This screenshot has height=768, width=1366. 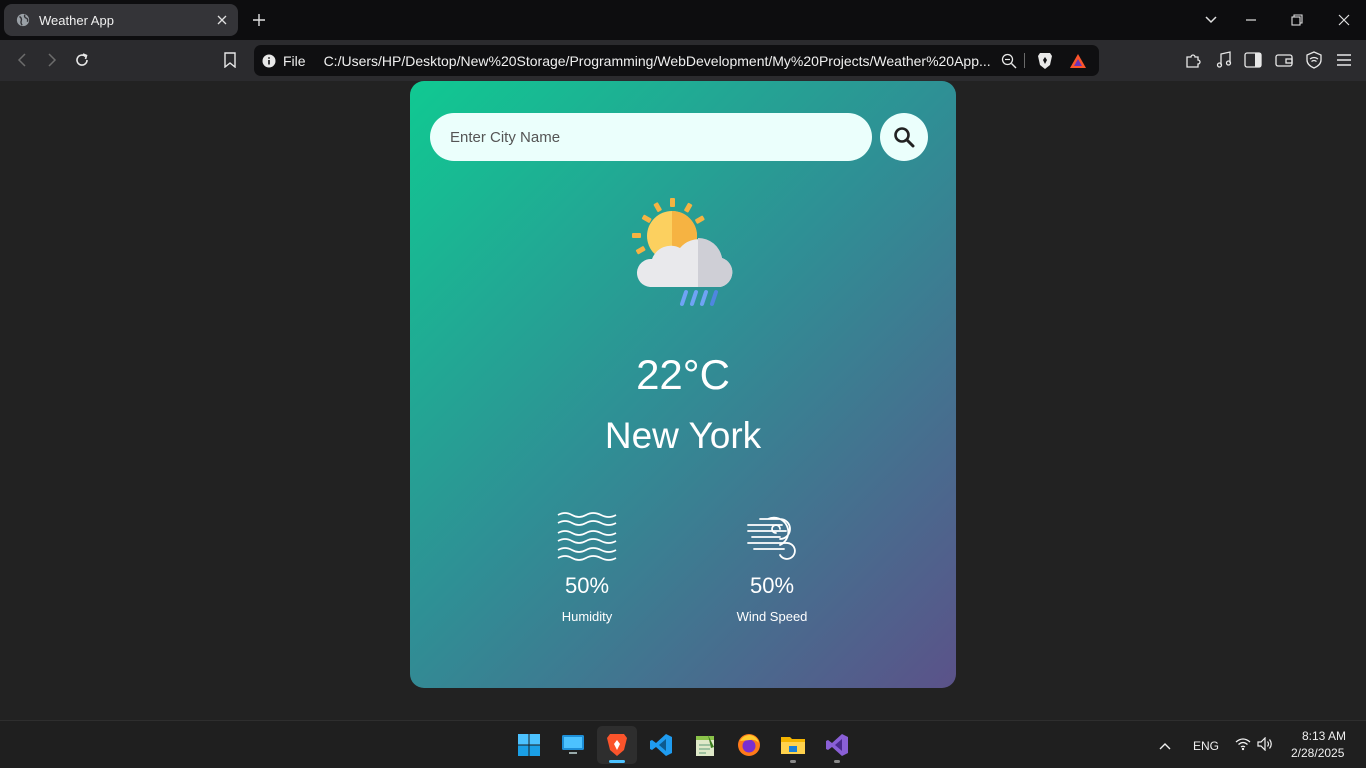 I want to click on taskbar-app-visual-studio, so click(x=837, y=745).